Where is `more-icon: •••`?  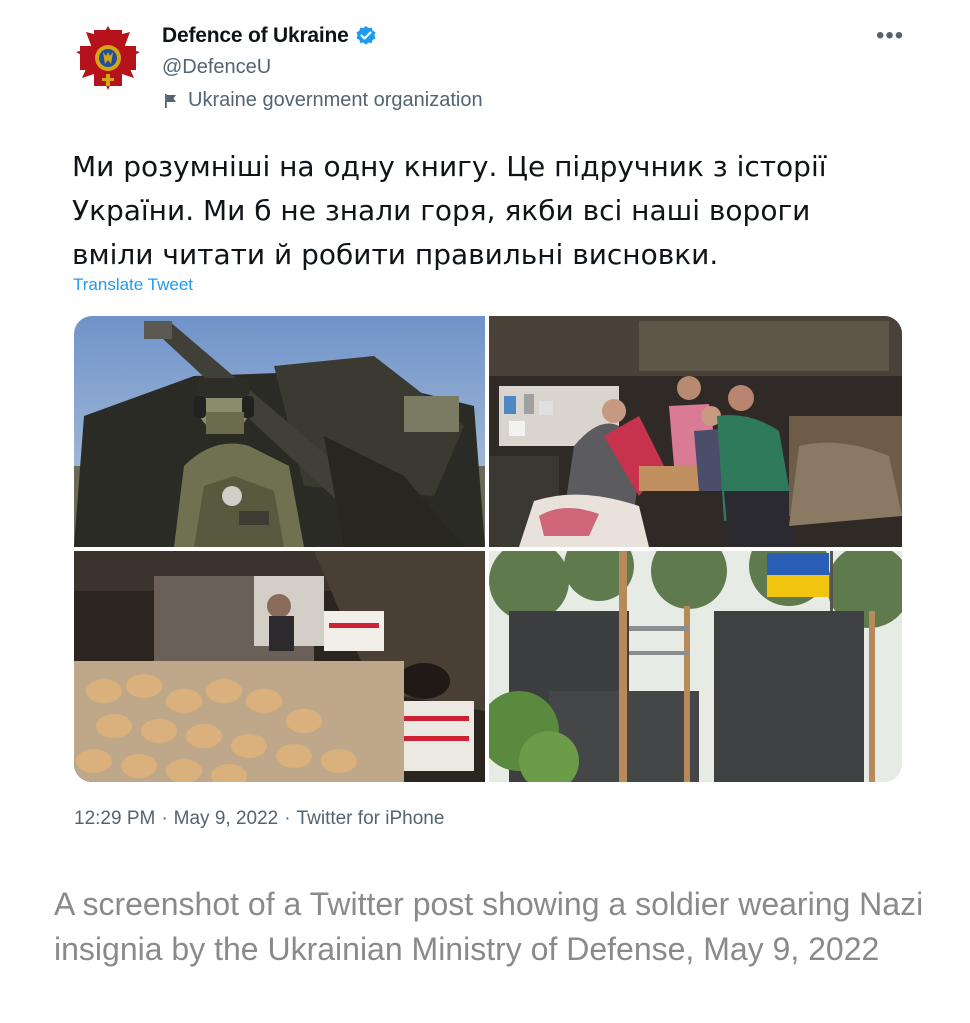 more-icon: ••• is located at coordinates (890, 36).